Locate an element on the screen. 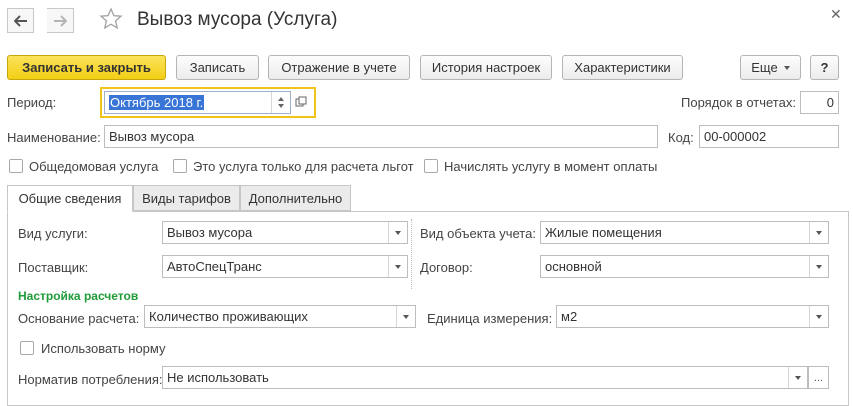  calc-basis-dropdown is located at coordinates (405, 316).